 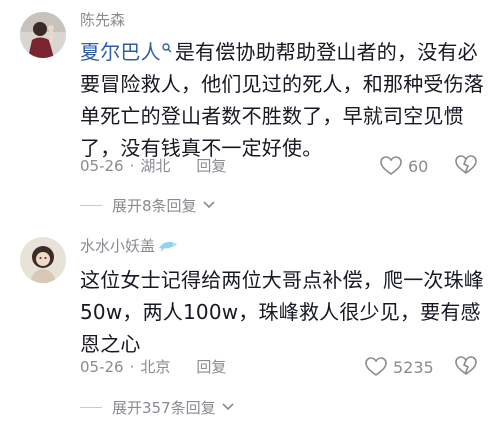 I want to click on expand-replies-button: 展开357条回复, so click(x=157, y=407).